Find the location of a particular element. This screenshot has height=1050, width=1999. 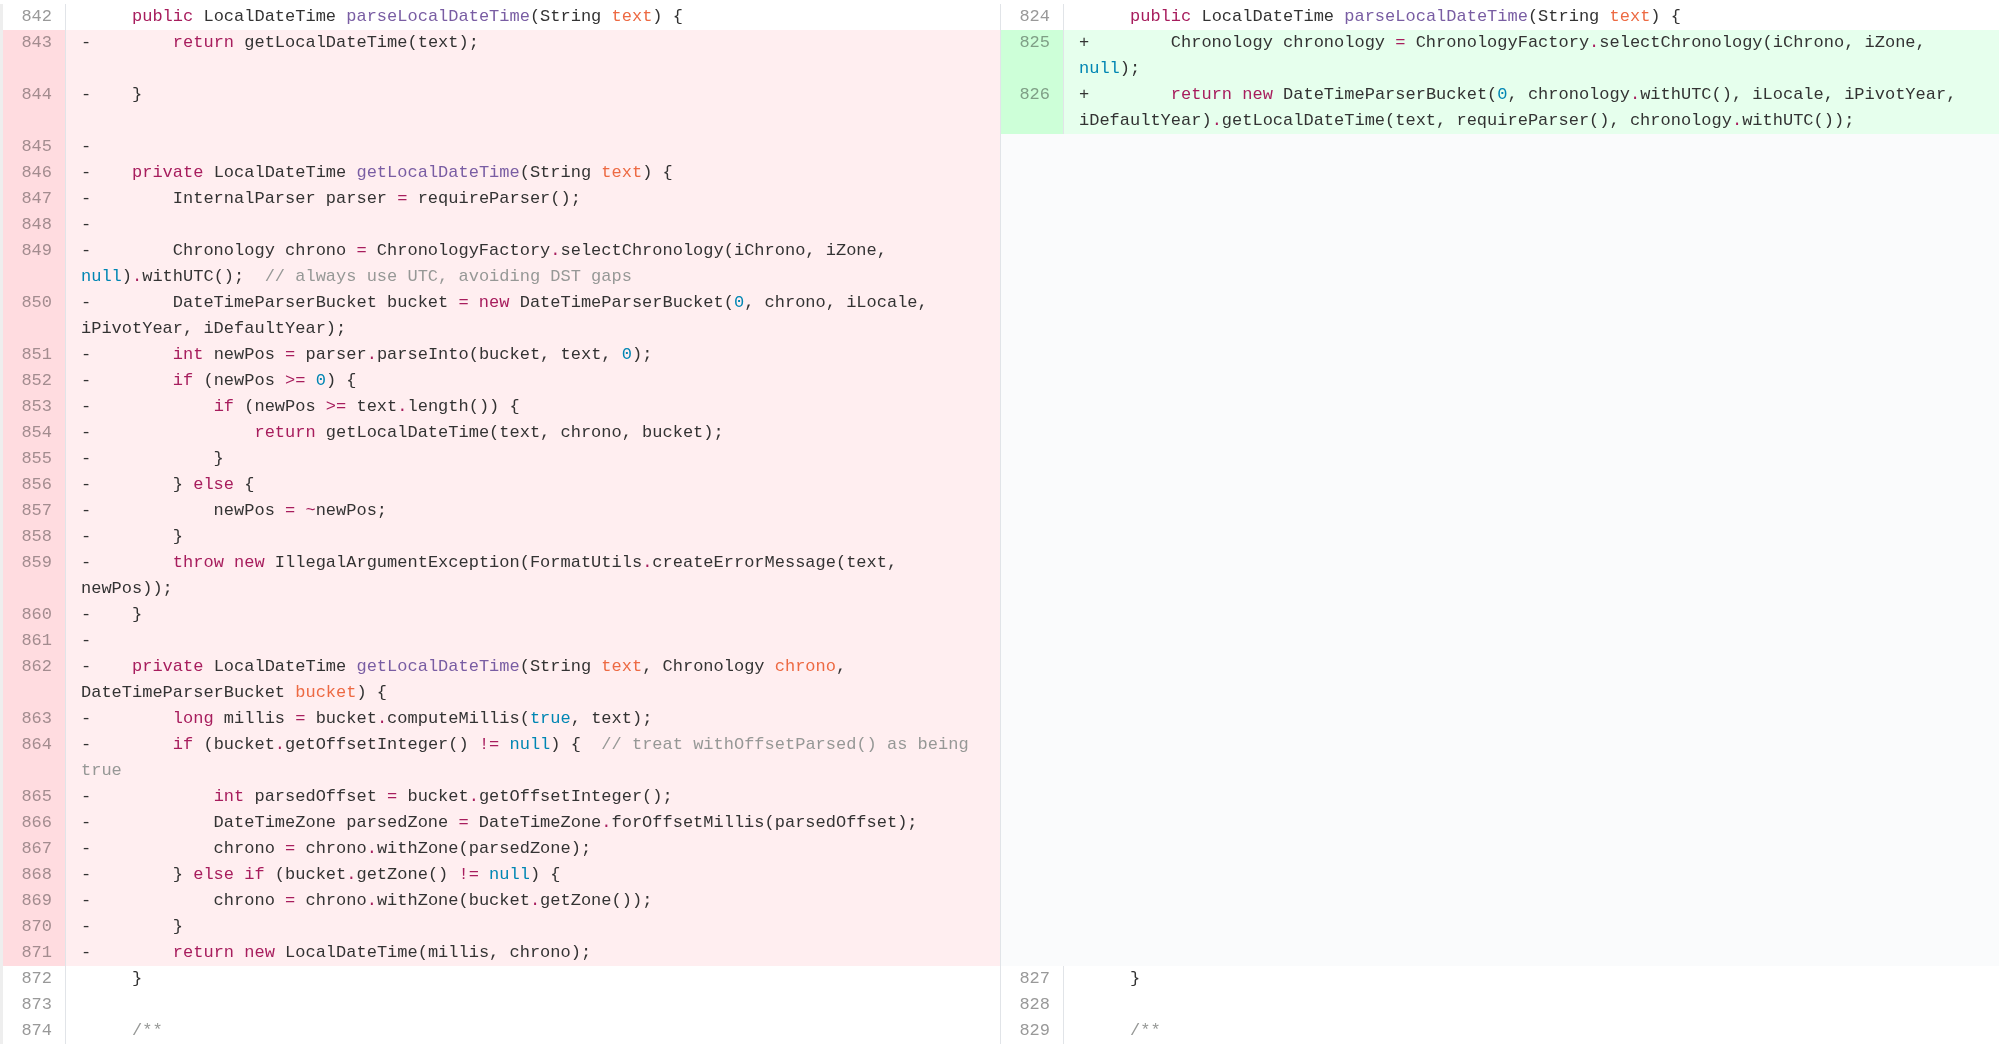

line-number: 829 is located at coordinates (1032, 1031).